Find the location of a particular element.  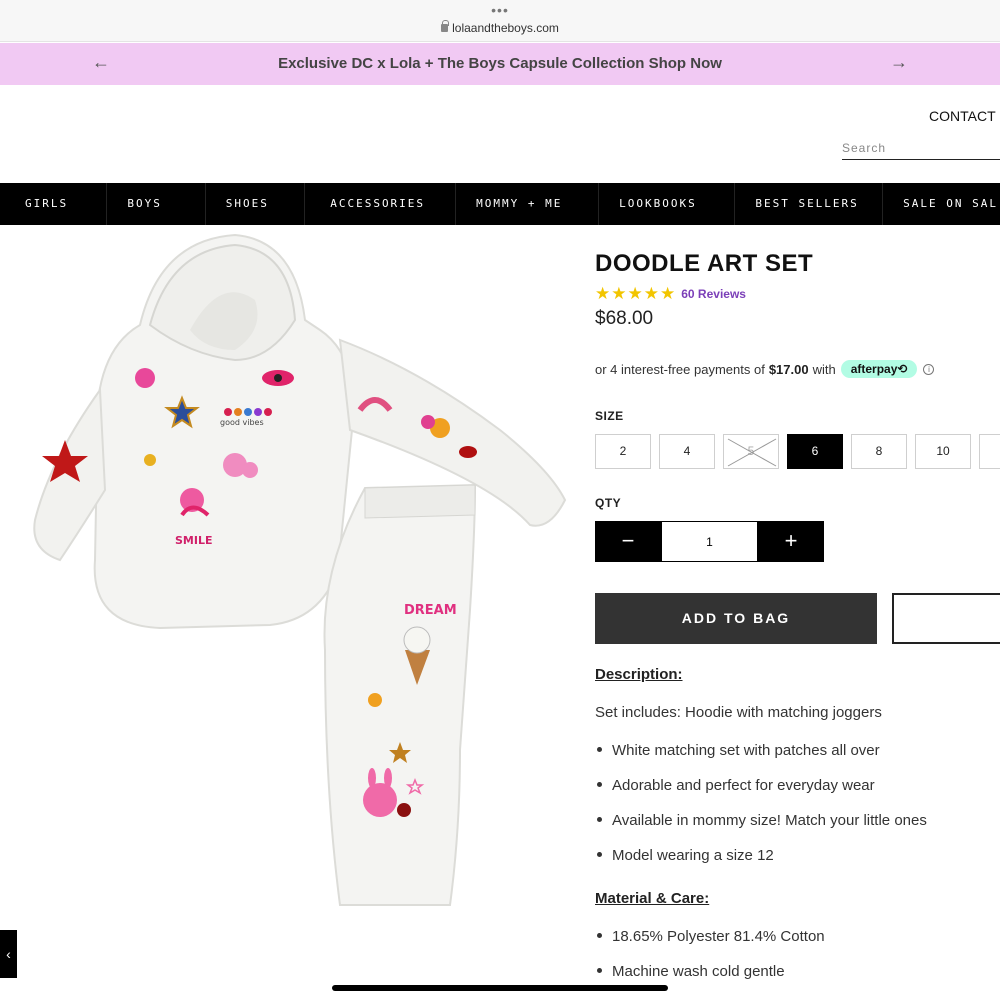

size-option-more is located at coordinates (989, 451).